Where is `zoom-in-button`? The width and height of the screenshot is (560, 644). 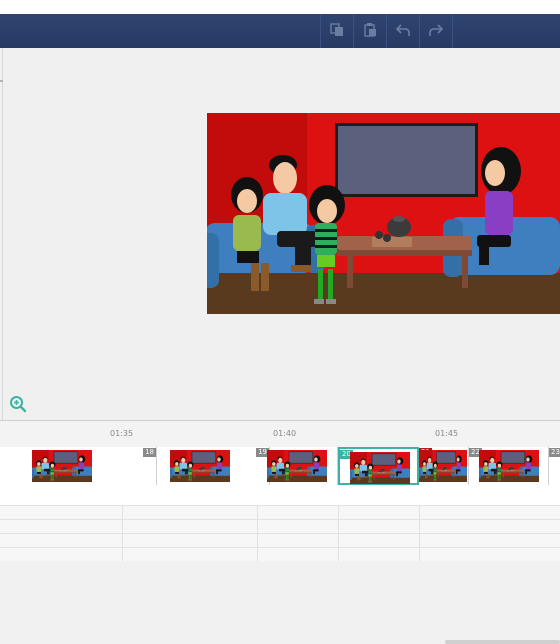 zoom-in-button is located at coordinates (18, 404).